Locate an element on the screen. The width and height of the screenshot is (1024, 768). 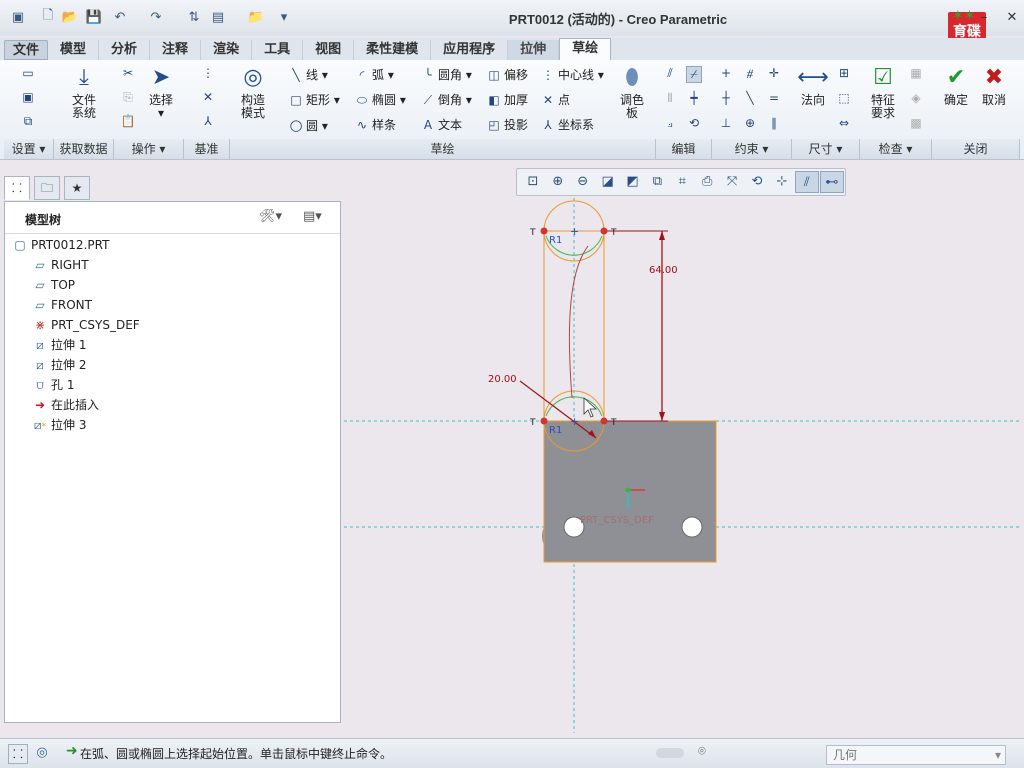
reference-icon: ▣ is located at coordinates (29, 97).